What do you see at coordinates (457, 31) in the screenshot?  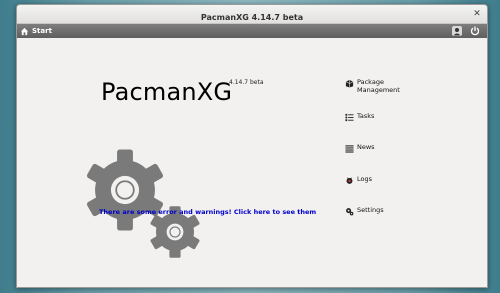 I see `user-icon` at bounding box center [457, 31].